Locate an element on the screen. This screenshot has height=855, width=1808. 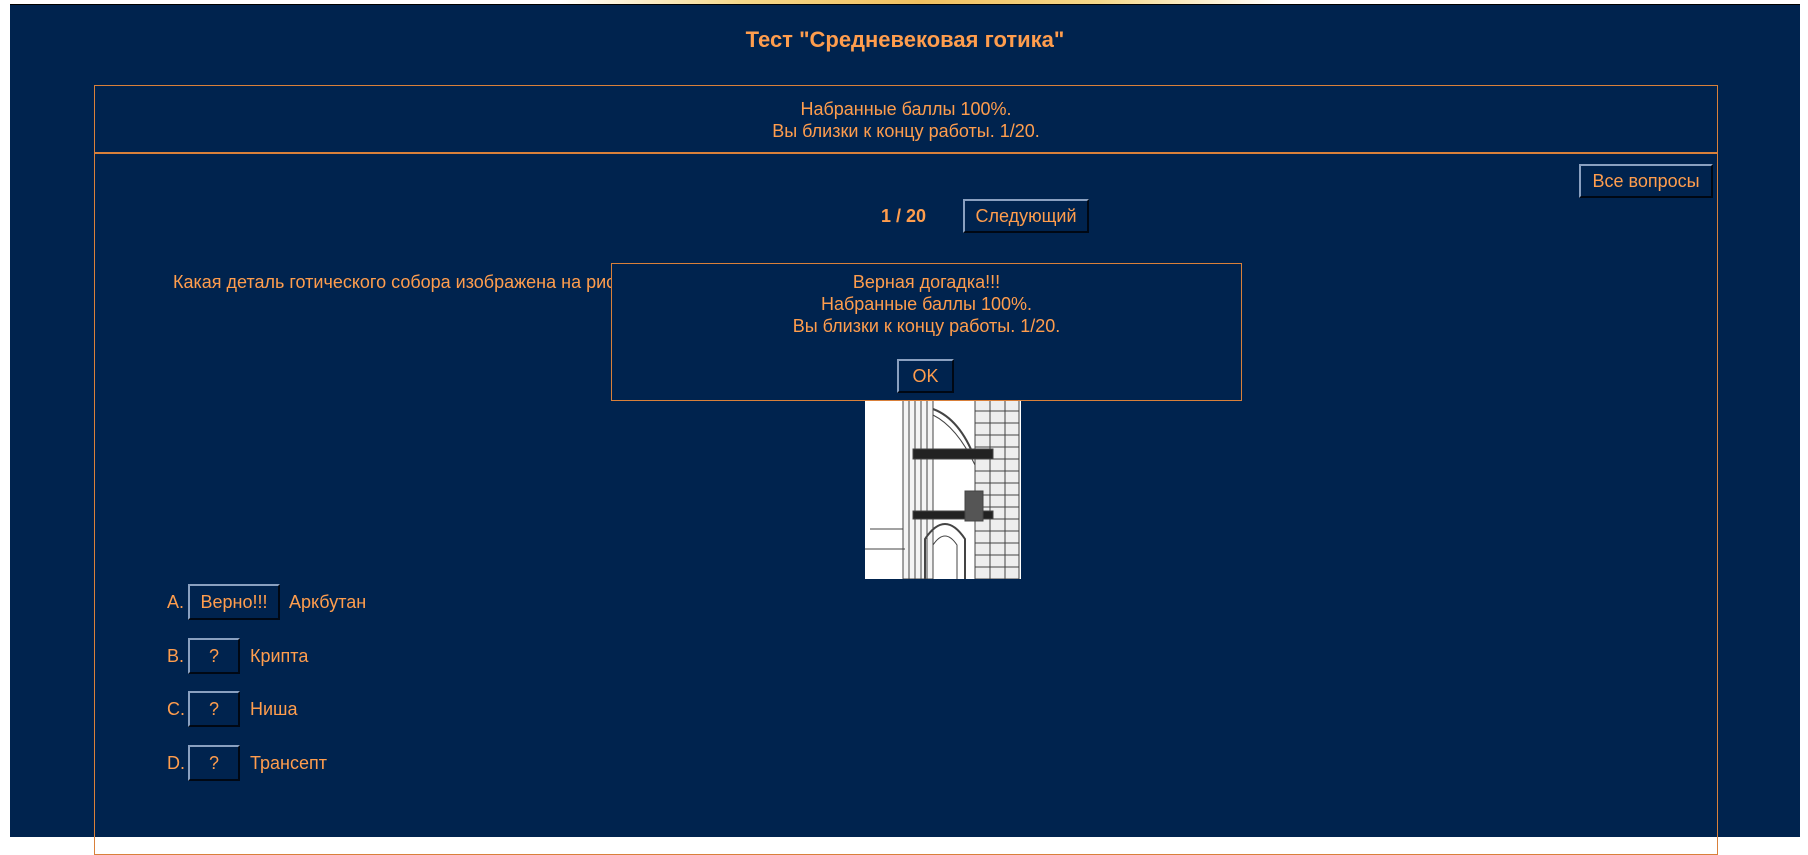
answer-c-button: ? is located at coordinates (214, 709).